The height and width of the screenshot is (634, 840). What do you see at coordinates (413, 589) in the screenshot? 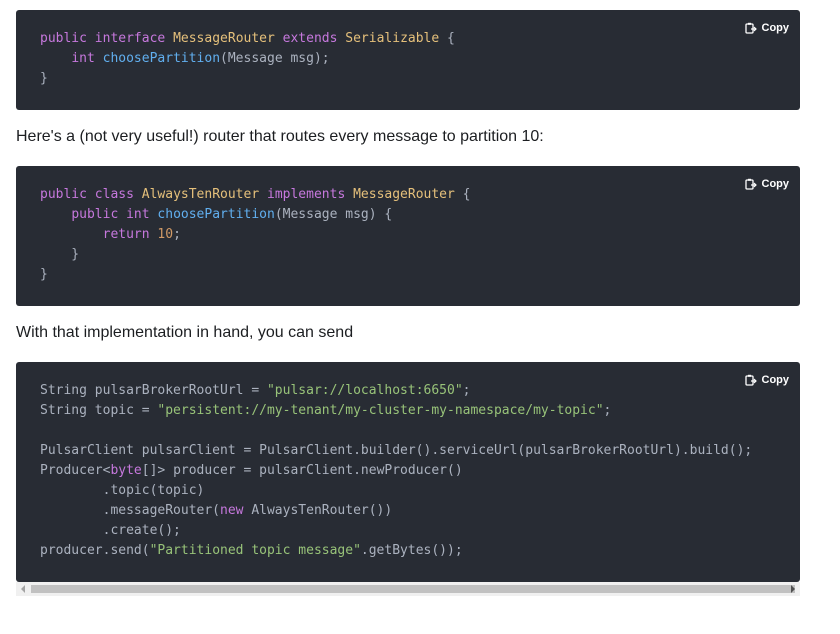
I see `scrollbar-thumb` at bounding box center [413, 589].